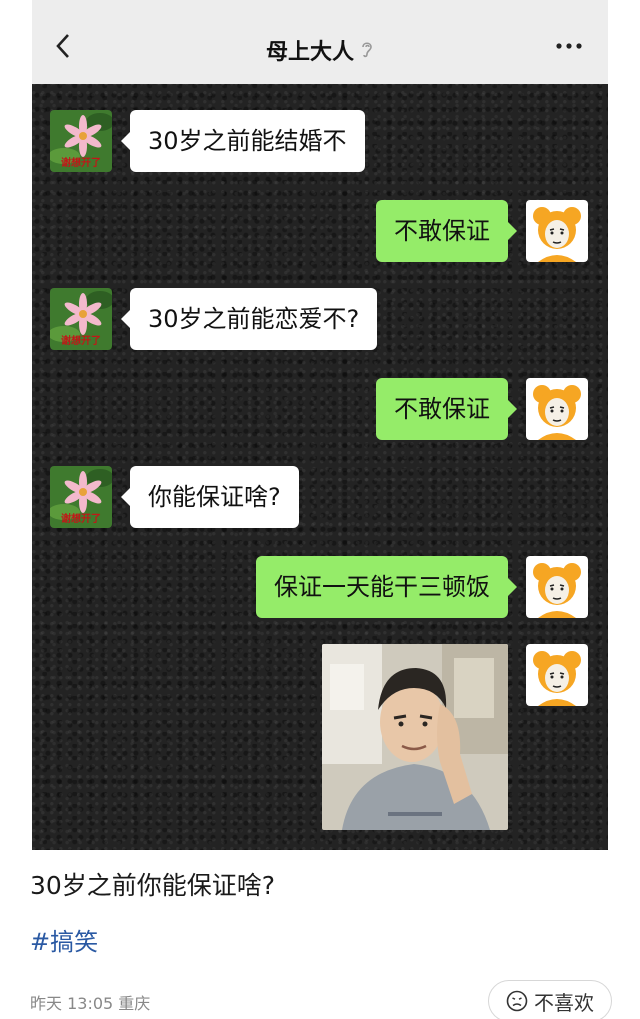  Describe the element at coordinates (517, 1001) in the screenshot. I see `sad-face-icon` at that location.